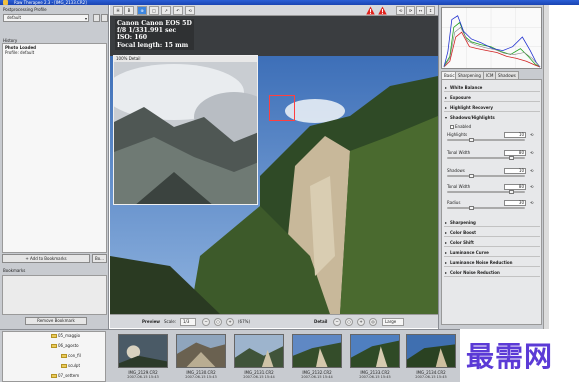 The image size is (579, 382). What do you see at coordinates (54, 295) in the screenshot?
I see `bookmarks-list` at bounding box center [54, 295].